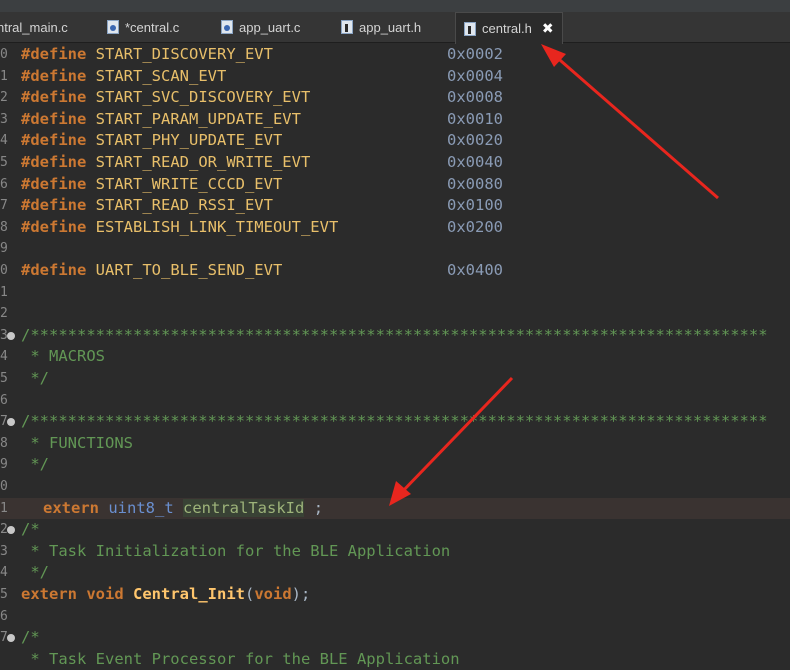 The width and height of the screenshot is (790, 670). I want to click on close-tab-icon: ✖, so click(548, 29).